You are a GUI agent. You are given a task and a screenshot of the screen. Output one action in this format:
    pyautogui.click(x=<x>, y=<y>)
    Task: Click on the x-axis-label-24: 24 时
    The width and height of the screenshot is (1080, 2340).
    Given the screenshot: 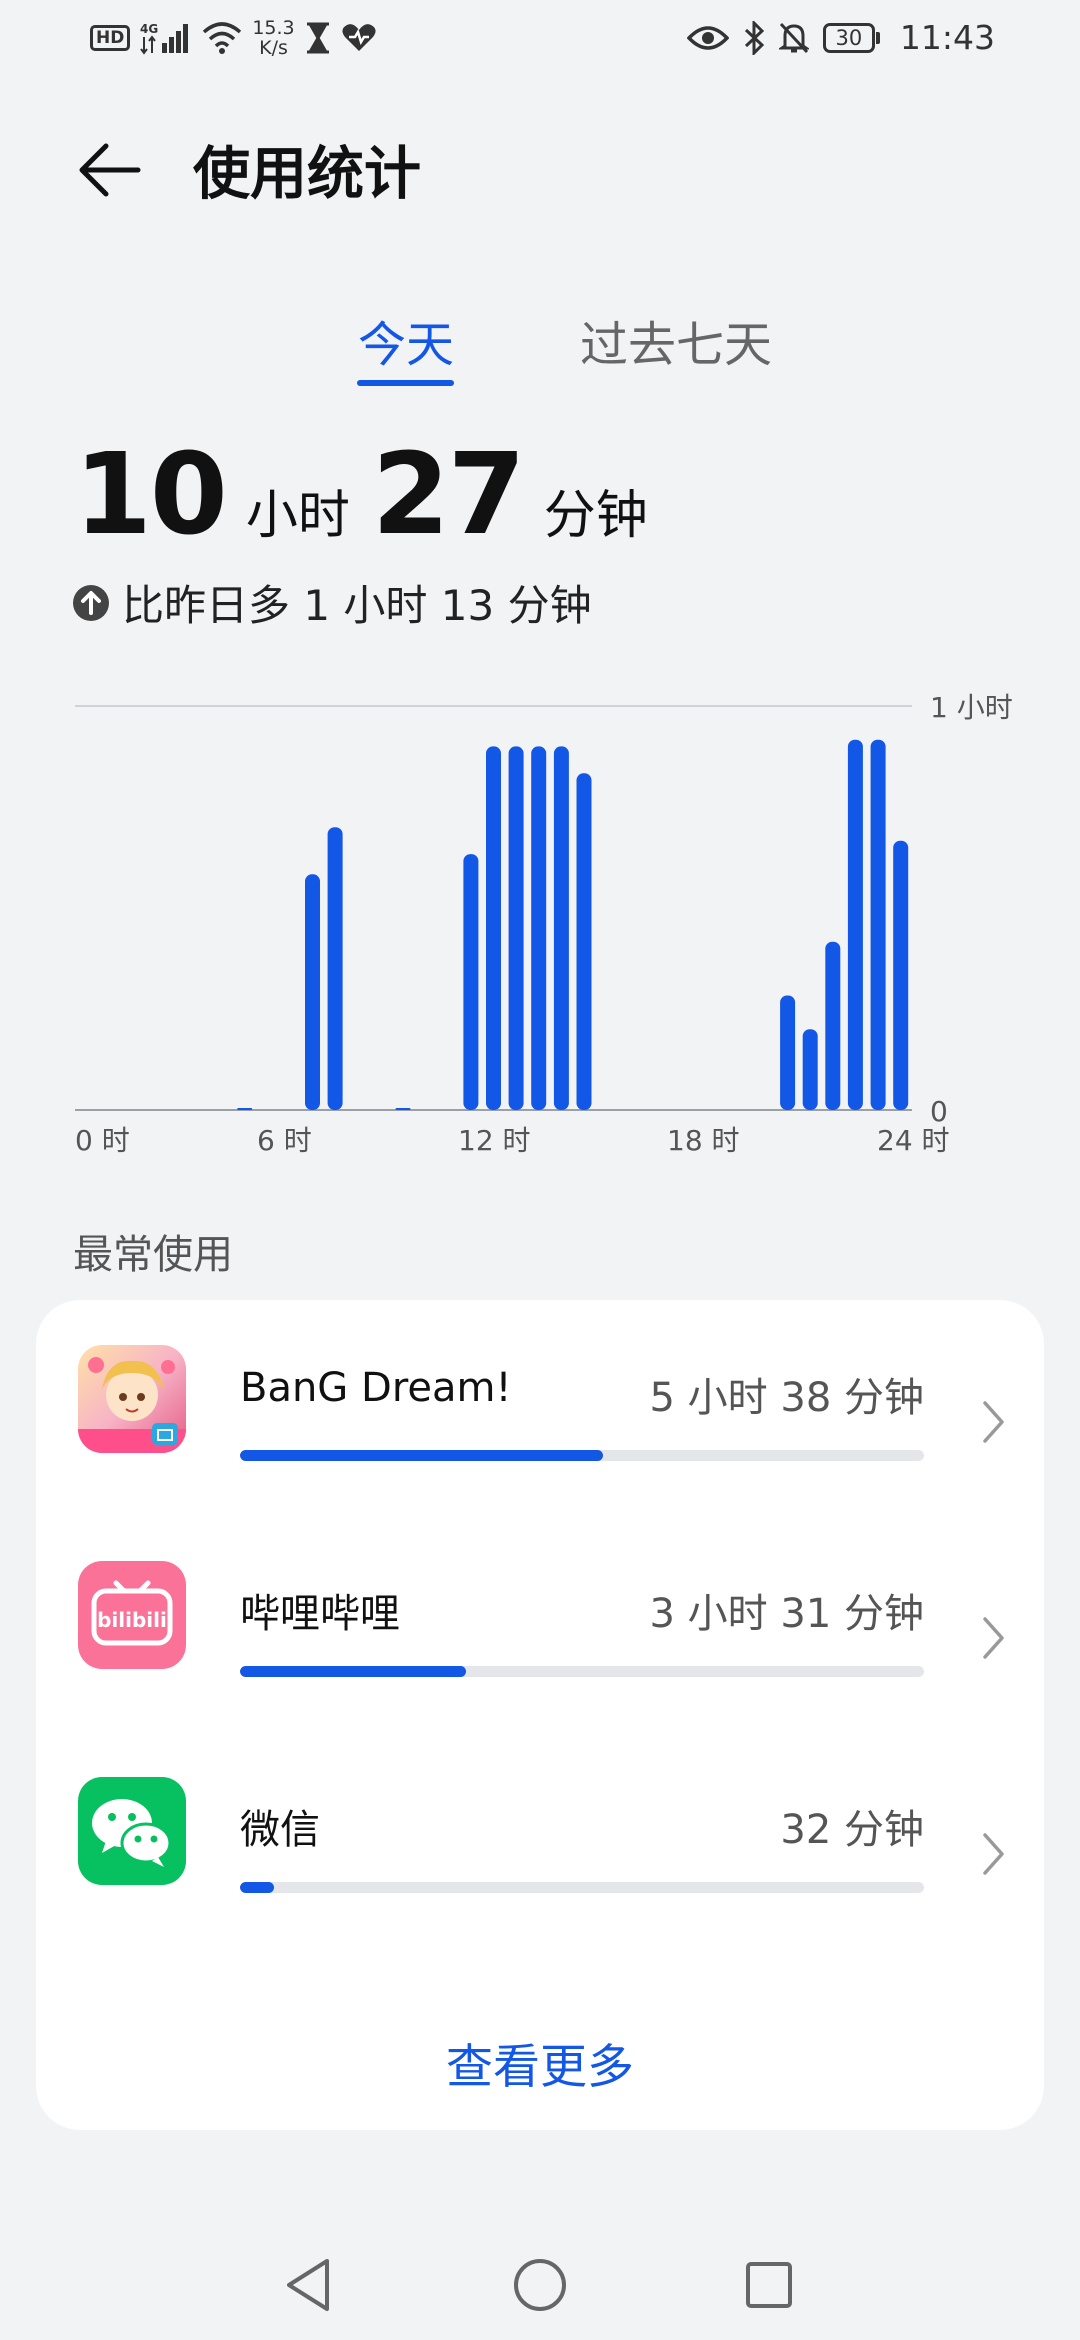 What is the action you would take?
    pyautogui.click(x=913, y=1140)
    